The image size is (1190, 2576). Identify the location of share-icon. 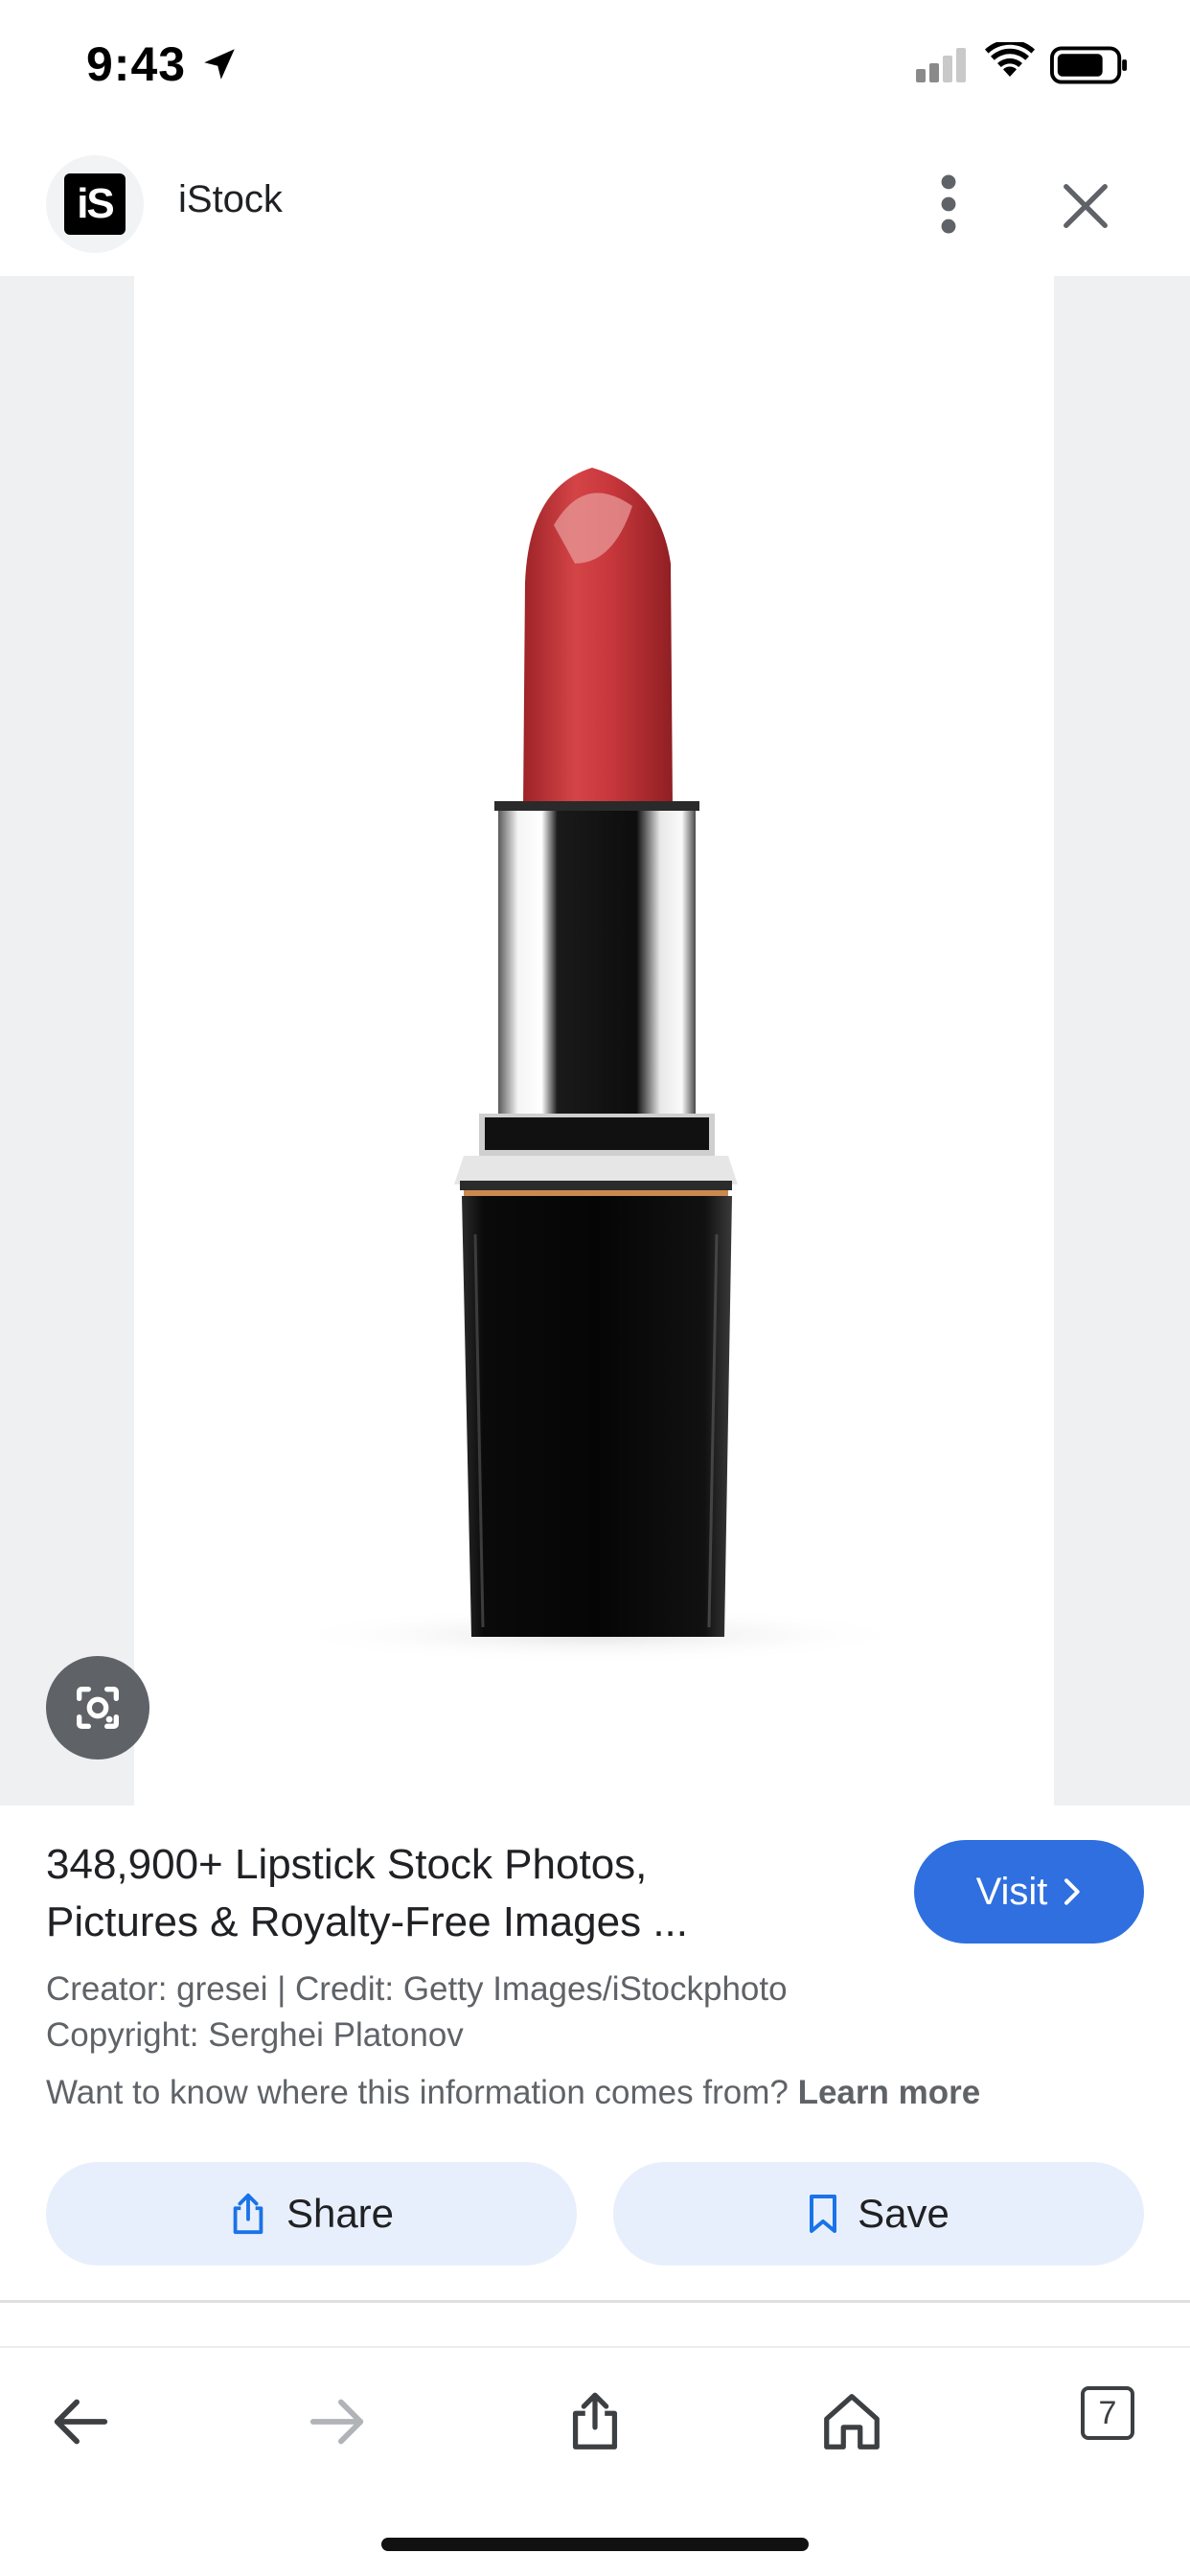
(248, 2214).